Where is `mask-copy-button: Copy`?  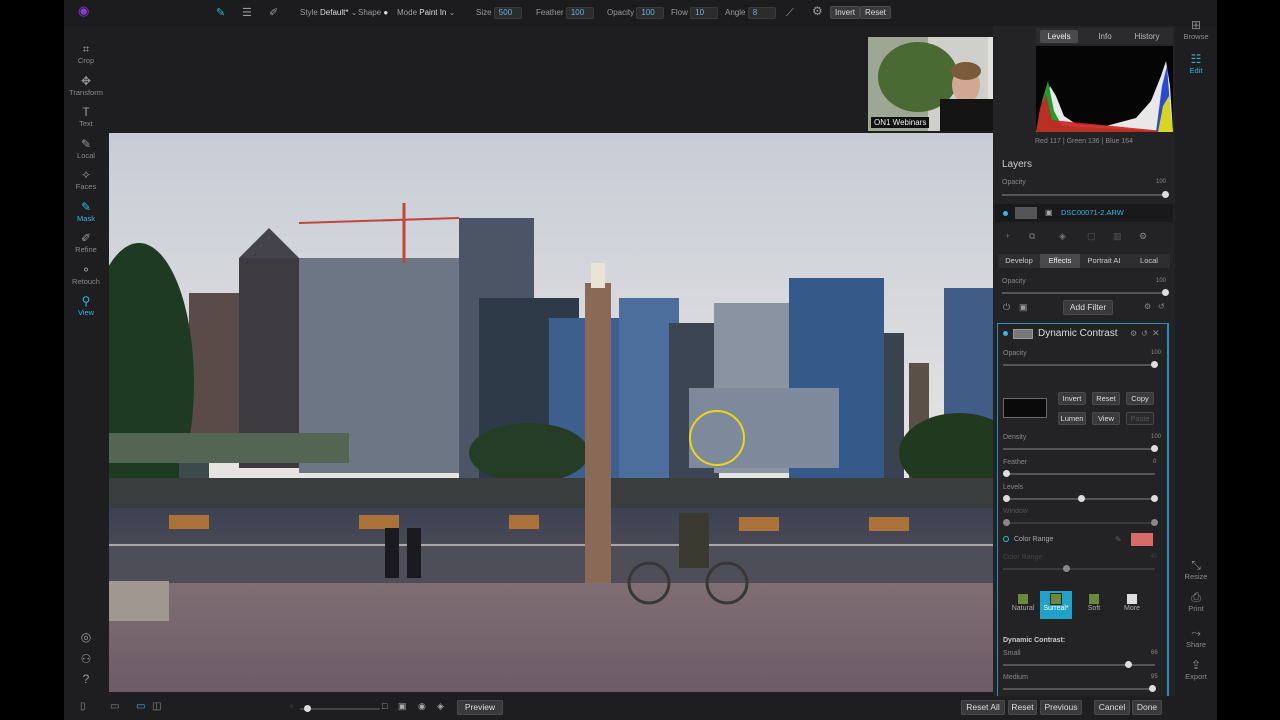
mask-copy-button: Copy is located at coordinates (1140, 398).